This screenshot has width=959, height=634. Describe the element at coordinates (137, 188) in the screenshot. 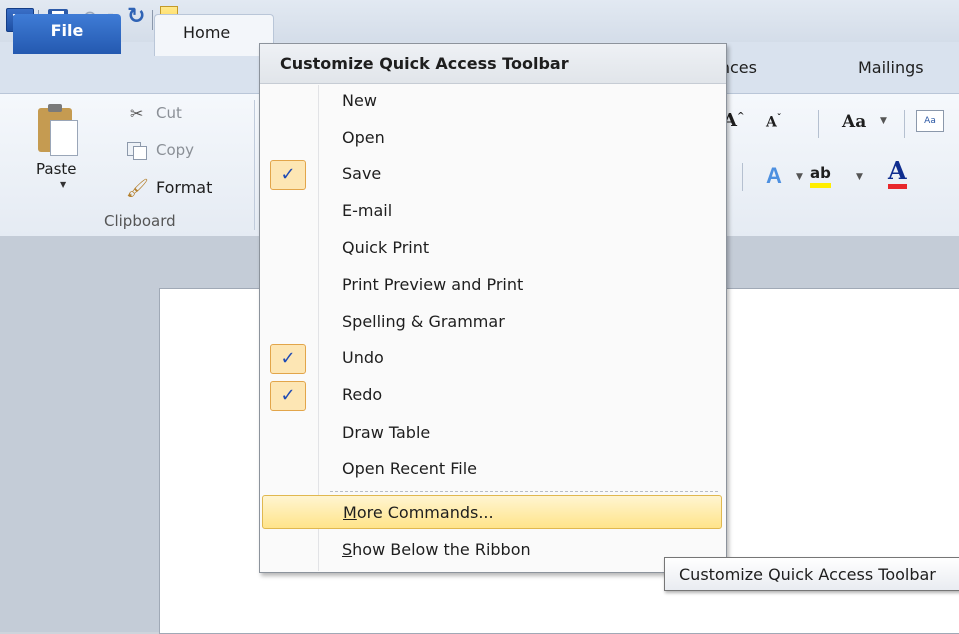

I see `format-painter-icon: 🖌` at that location.